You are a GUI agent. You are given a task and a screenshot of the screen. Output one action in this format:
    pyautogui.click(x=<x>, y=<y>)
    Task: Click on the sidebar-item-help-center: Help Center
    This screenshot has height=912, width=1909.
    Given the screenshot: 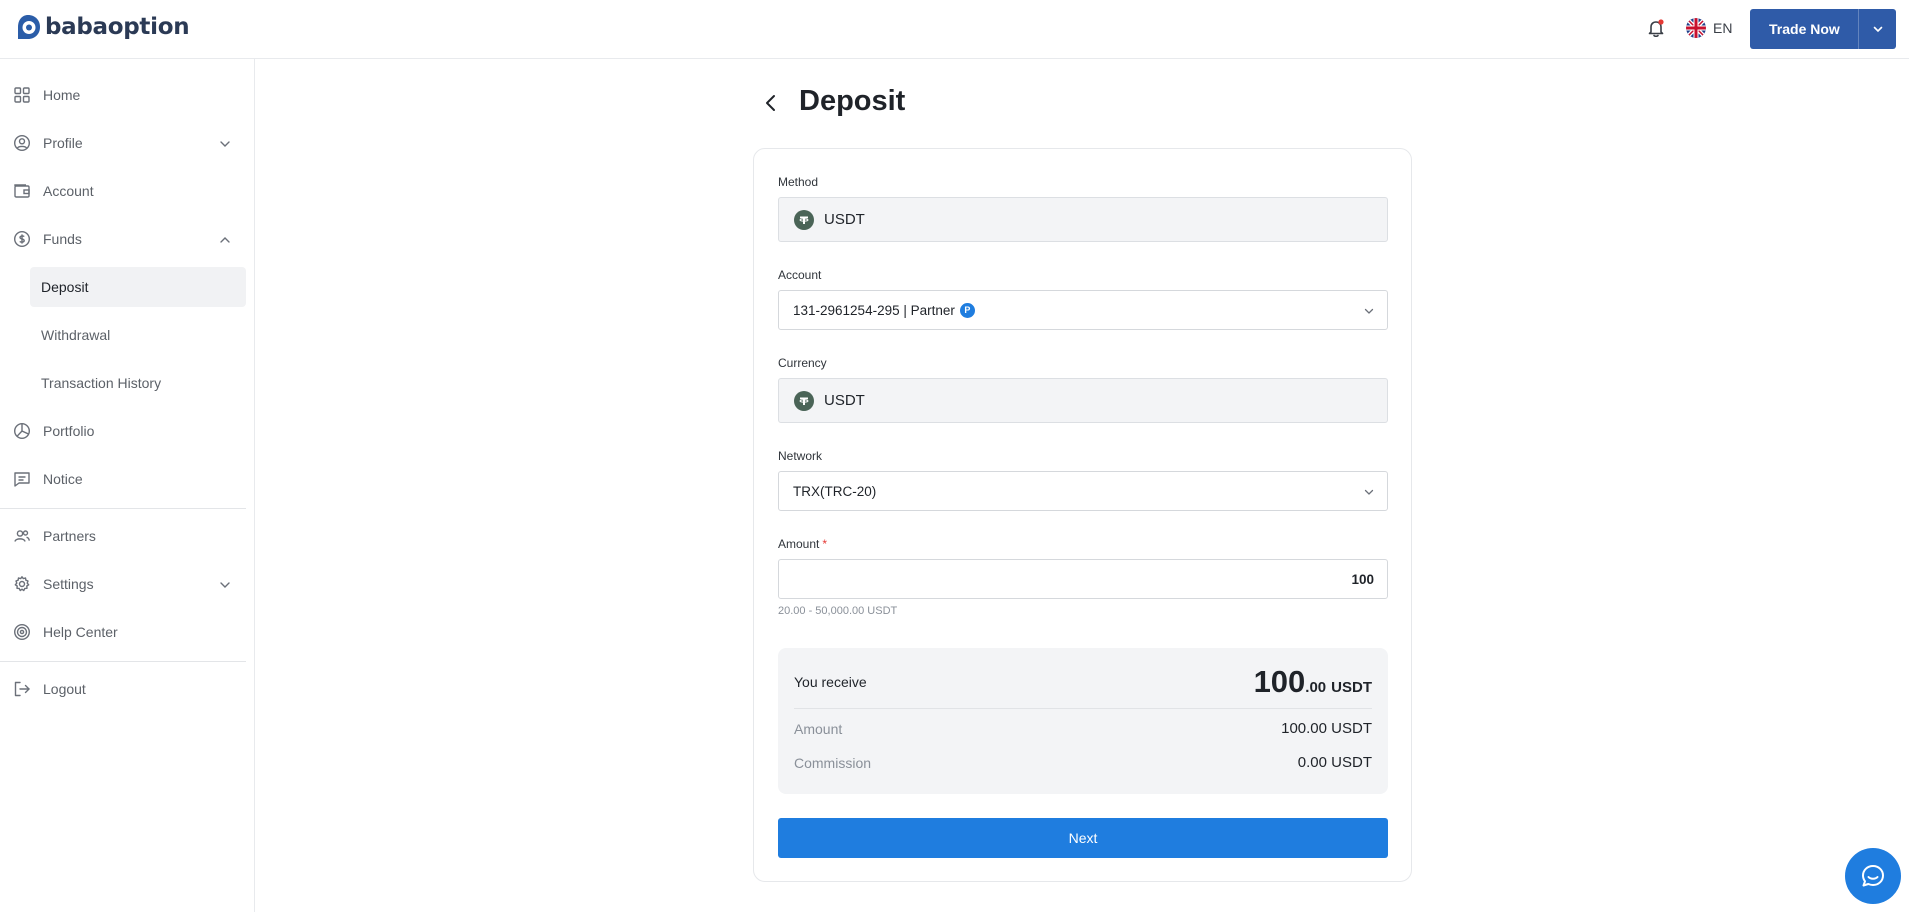 What is the action you would take?
    pyautogui.click(x=127, y=632)
    